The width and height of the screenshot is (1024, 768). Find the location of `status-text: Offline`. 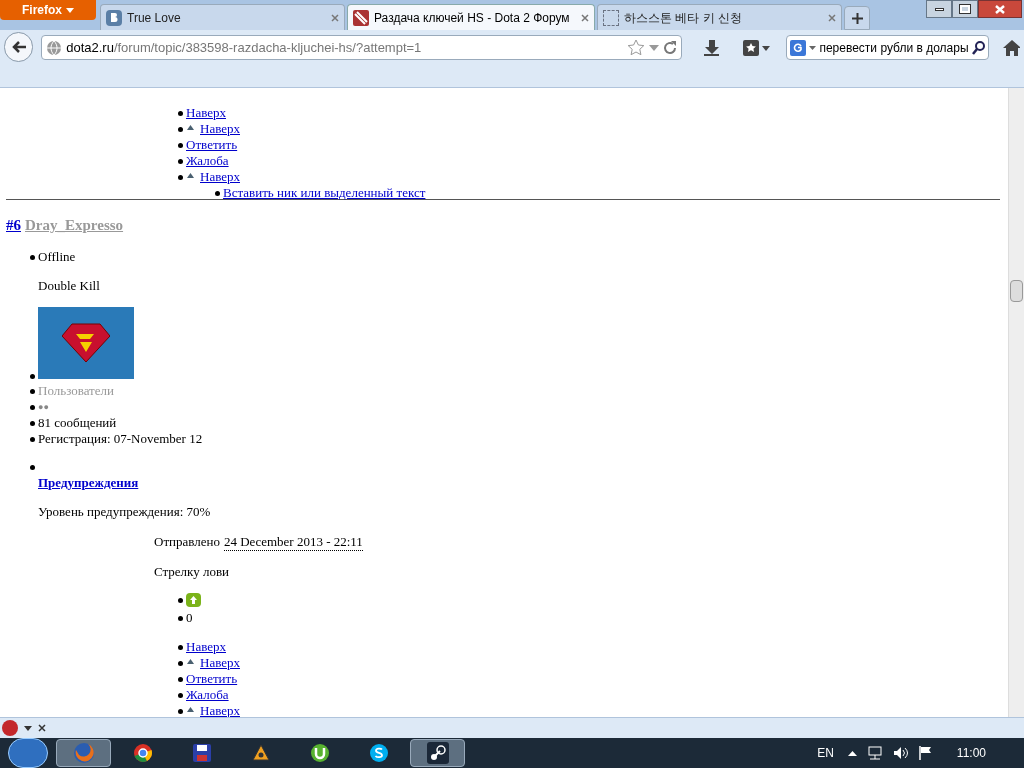

status-text: Offline is located at coordinates (57, 257).